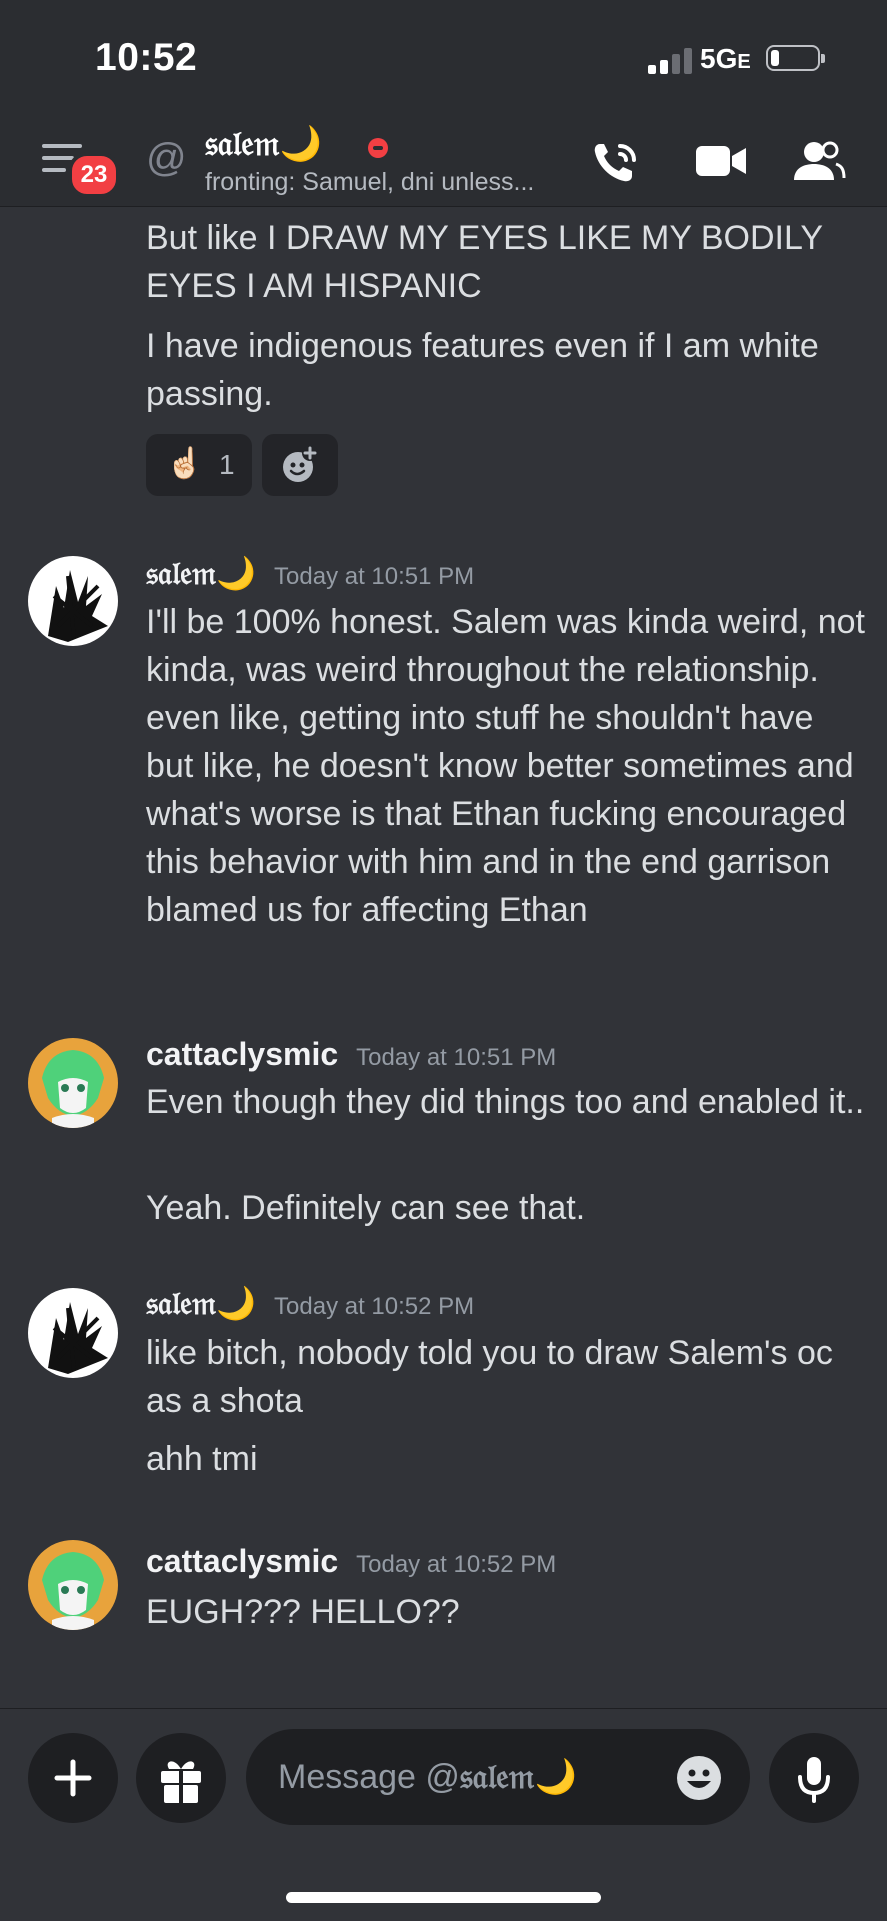  I want to click on message-author: cattaclysmic Today at 10:51 PM, so click(351, 1054).